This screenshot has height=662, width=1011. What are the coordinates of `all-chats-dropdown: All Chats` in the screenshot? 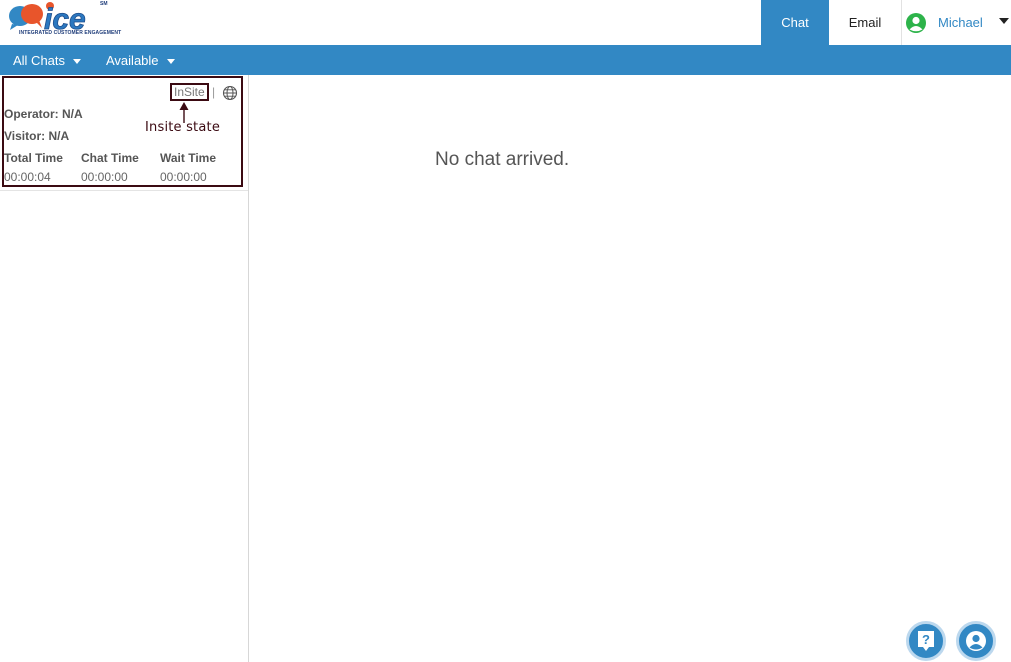 It's located at (47, 60).